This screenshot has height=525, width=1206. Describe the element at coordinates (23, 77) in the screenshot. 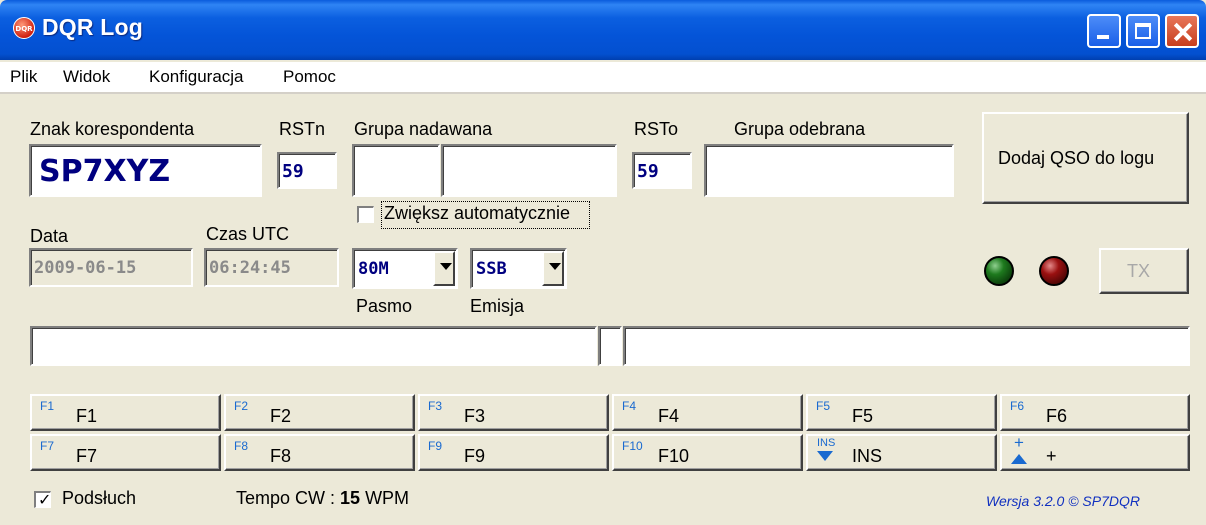

I see `menu-plik: Plik` at that location.